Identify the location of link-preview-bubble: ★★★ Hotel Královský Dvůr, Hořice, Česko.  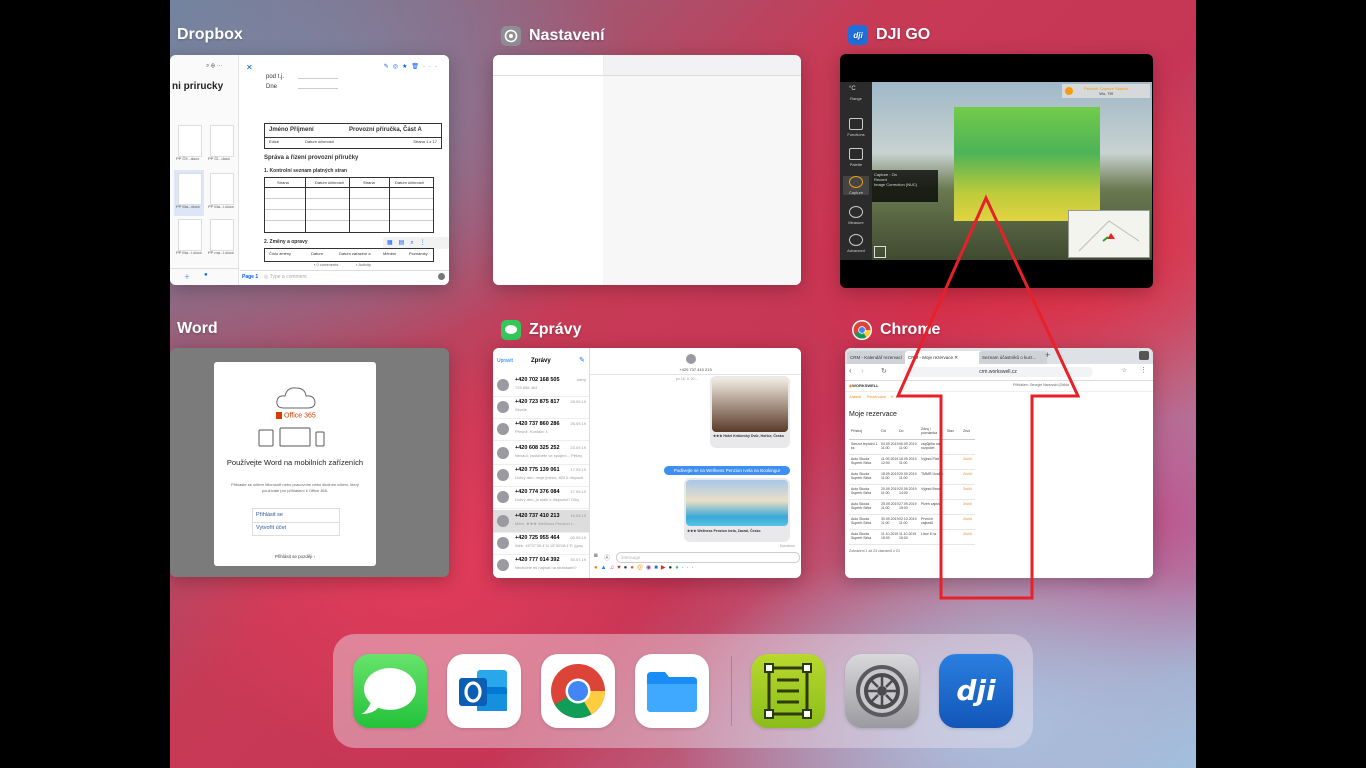
(750, 412).